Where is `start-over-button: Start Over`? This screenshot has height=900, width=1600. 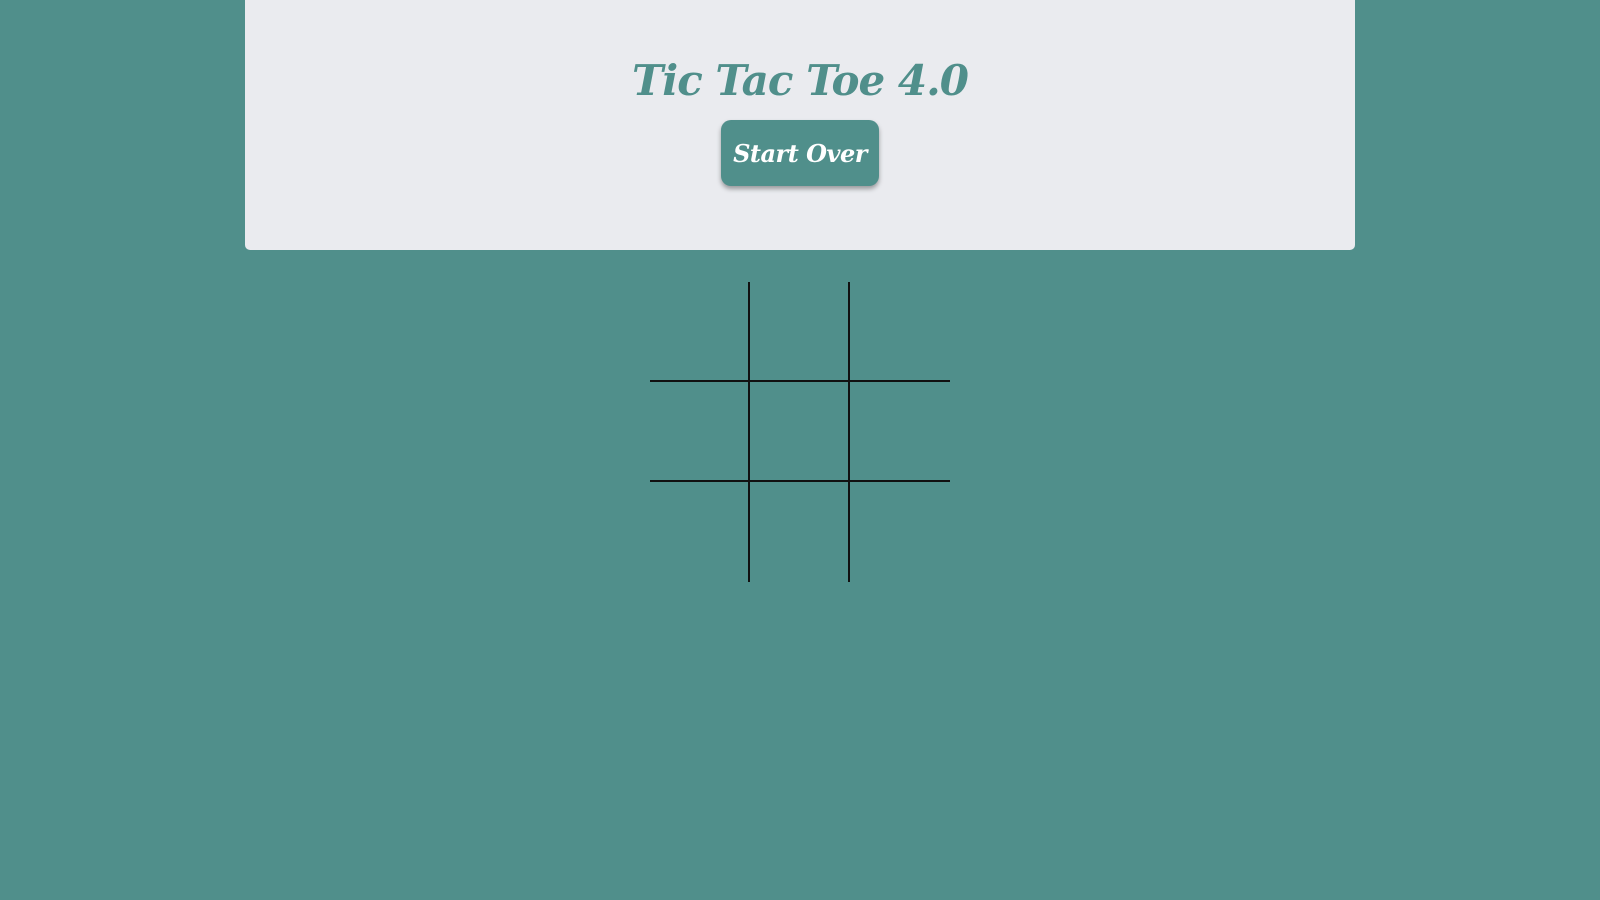
start-over-button: Start Over is located at coordinates (800, 153).